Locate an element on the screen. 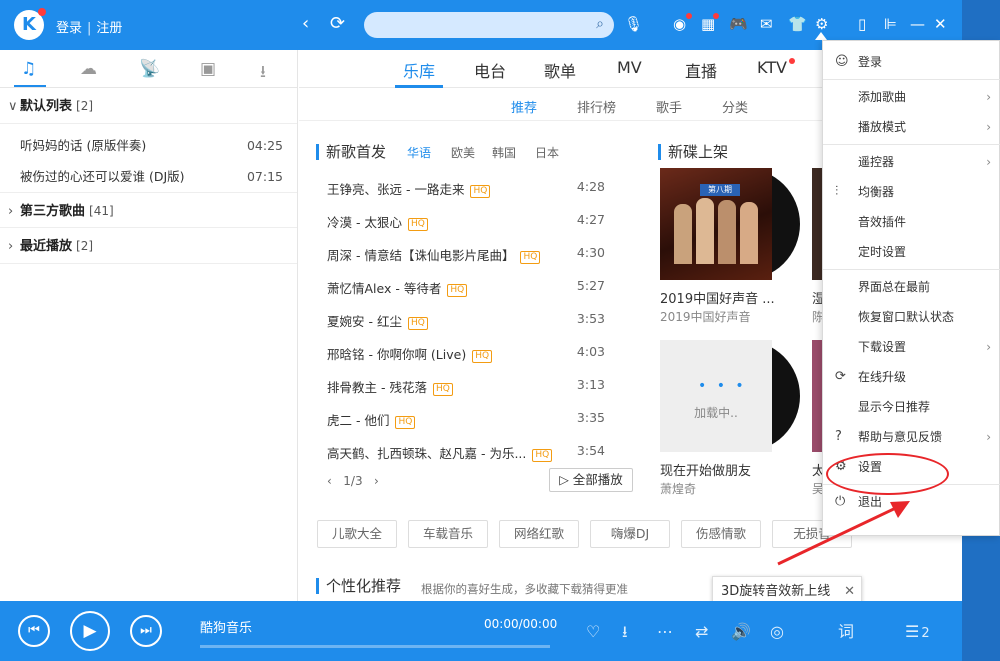 This screenshot has width=1000, height=661. tag-sad-songs: 伤感情歌 is located at coordinates (721, 534).